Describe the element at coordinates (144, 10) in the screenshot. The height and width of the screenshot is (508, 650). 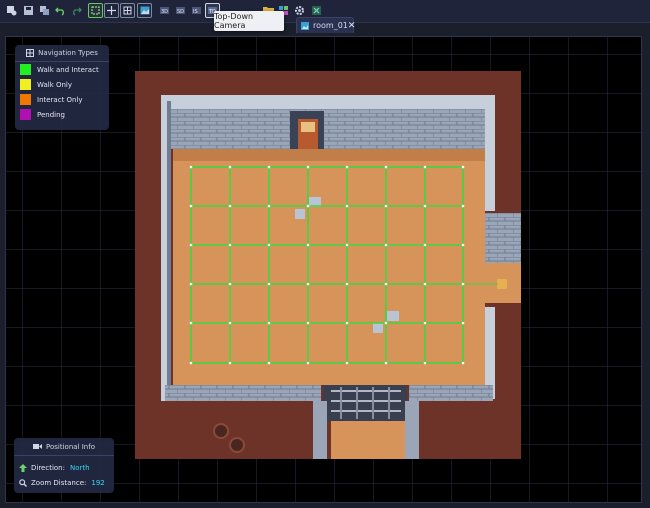
I see `image-icon` at that location.